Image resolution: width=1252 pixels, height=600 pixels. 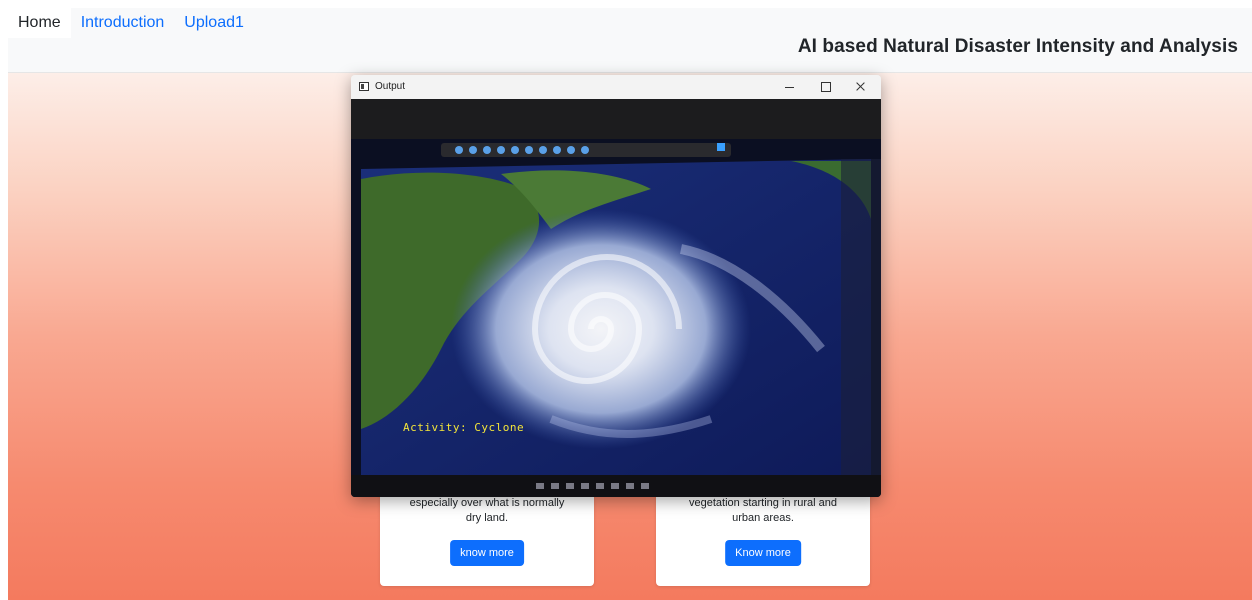 What do you see at coordinates (487, 553) in the screenshot?
I see `know-more-button: know more` at bounding box center [487, 553].